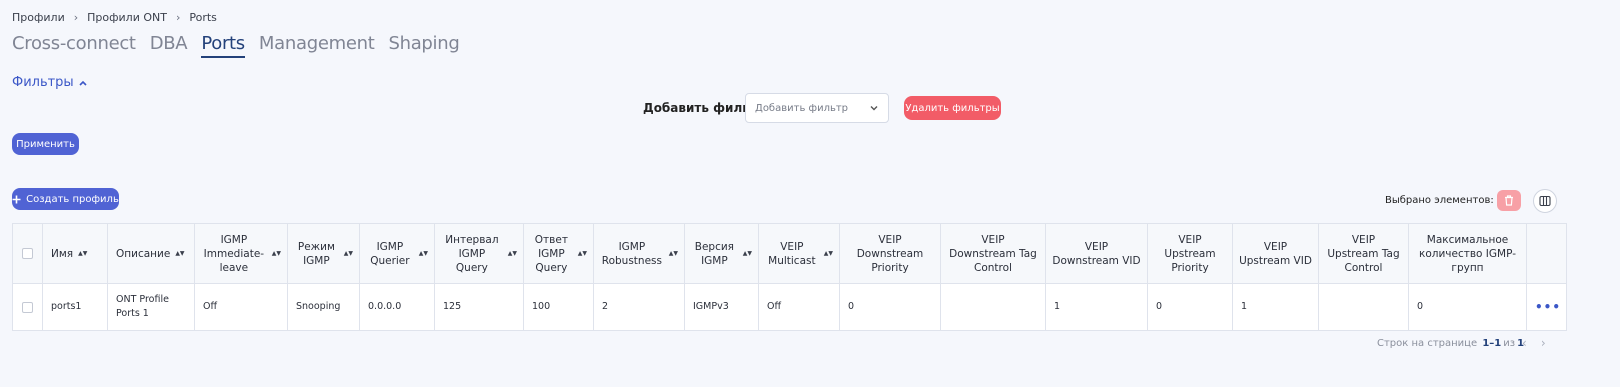 The image size is (1620, 387). I want to click on add-filter-placeholder: Добавить фильтр, so click(802, 108).